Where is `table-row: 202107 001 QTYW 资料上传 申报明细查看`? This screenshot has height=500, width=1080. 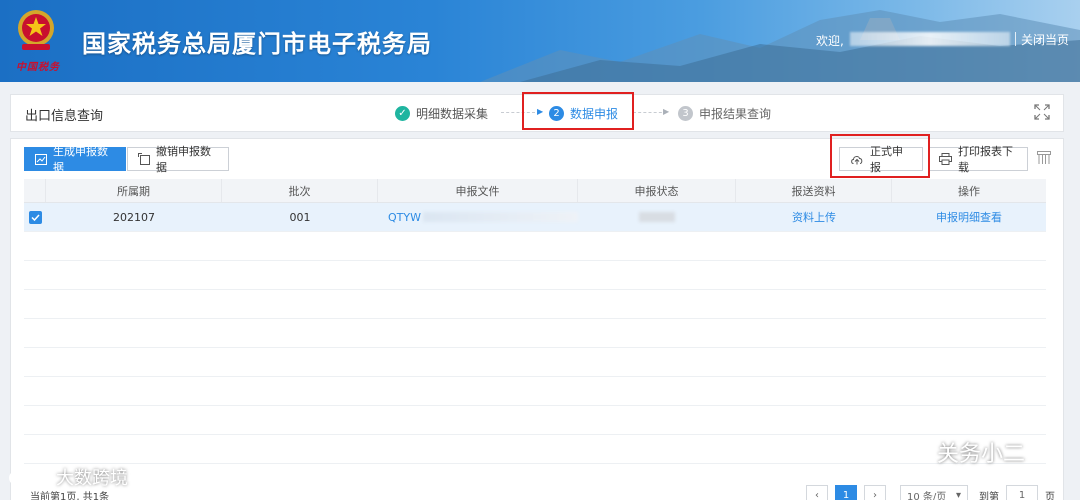
table-row: 202107 001 QTYW 资料上传 申报明细查看 is located at coordinates (535, 217).